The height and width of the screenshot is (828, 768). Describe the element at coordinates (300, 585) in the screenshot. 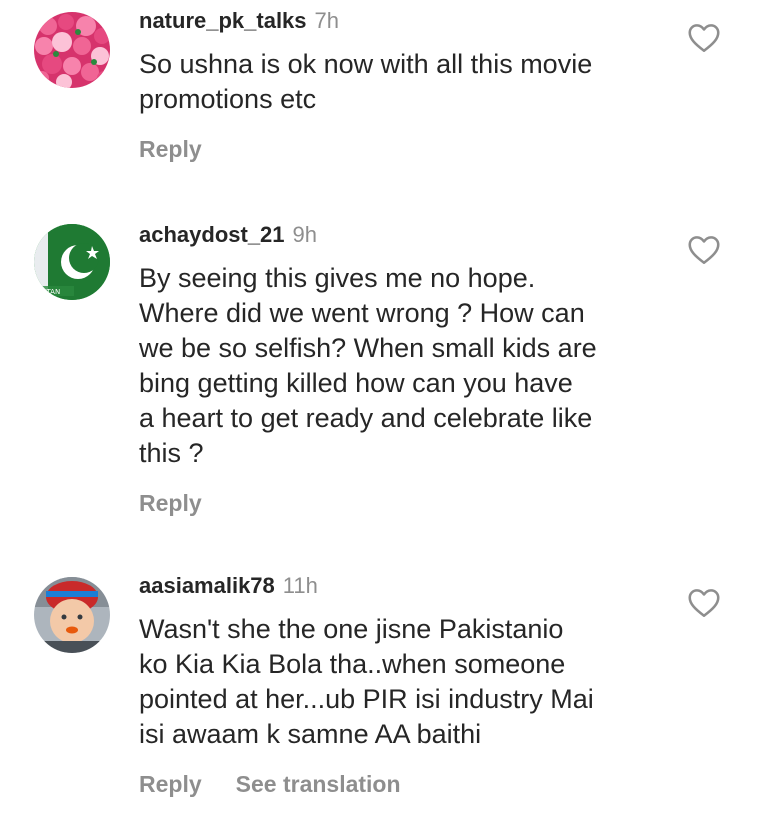

I see `comment-time: 11h` at that location.